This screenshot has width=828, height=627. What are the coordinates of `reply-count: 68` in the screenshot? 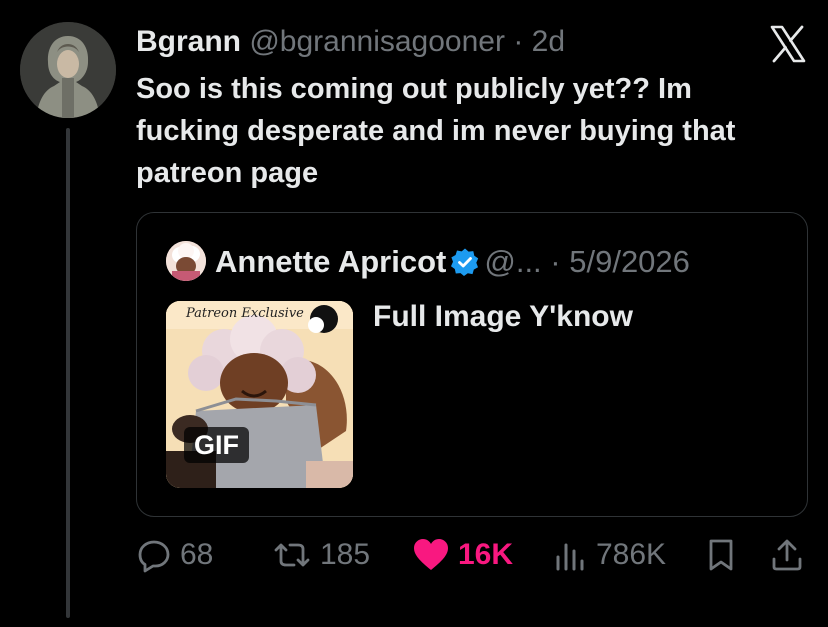 It's located at (197, 554).